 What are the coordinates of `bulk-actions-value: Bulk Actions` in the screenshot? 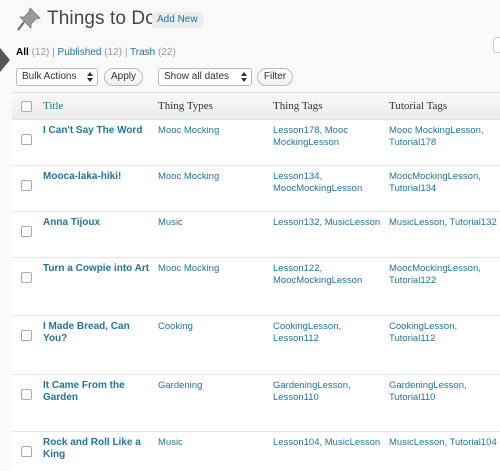 It's located at (49, 76).